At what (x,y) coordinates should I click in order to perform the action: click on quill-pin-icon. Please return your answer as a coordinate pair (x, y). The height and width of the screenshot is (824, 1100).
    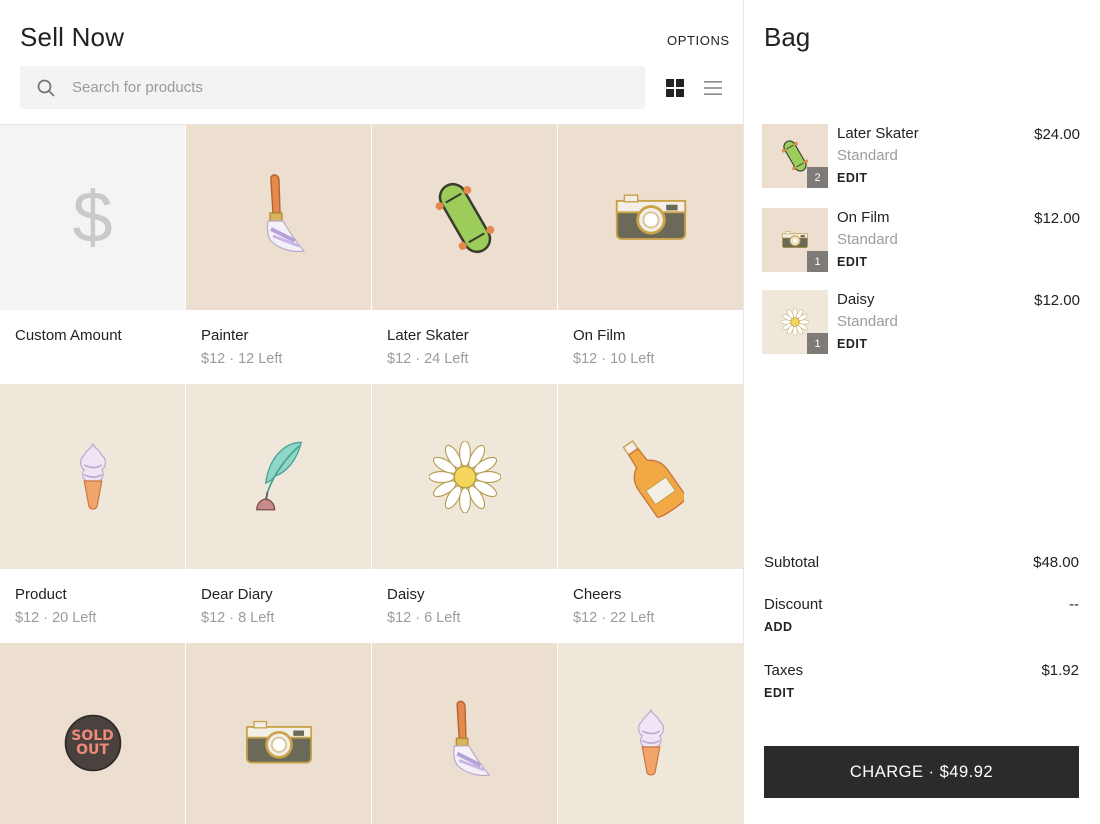
    Looking at the image, I should click on (279, 477).